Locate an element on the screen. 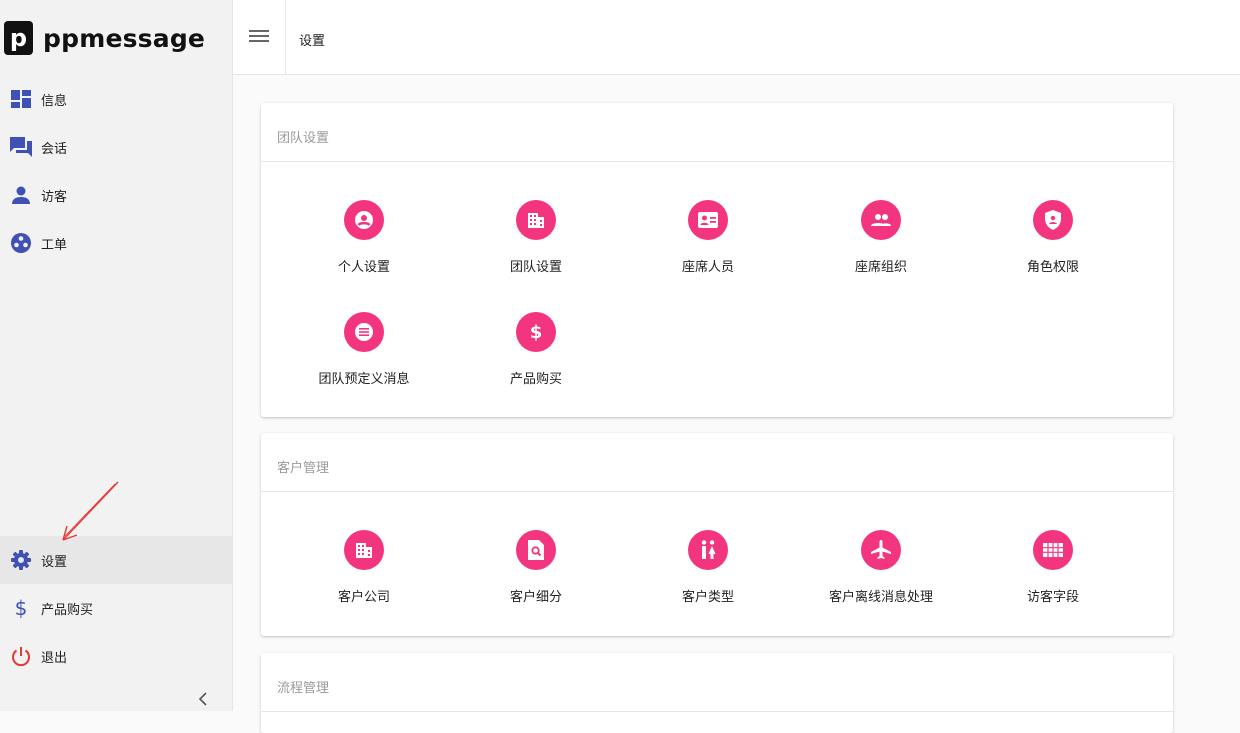 The image size is (1240, 733). tile-team-canned-messages: 团队预定义消息 is located at coordinates (364, 349).